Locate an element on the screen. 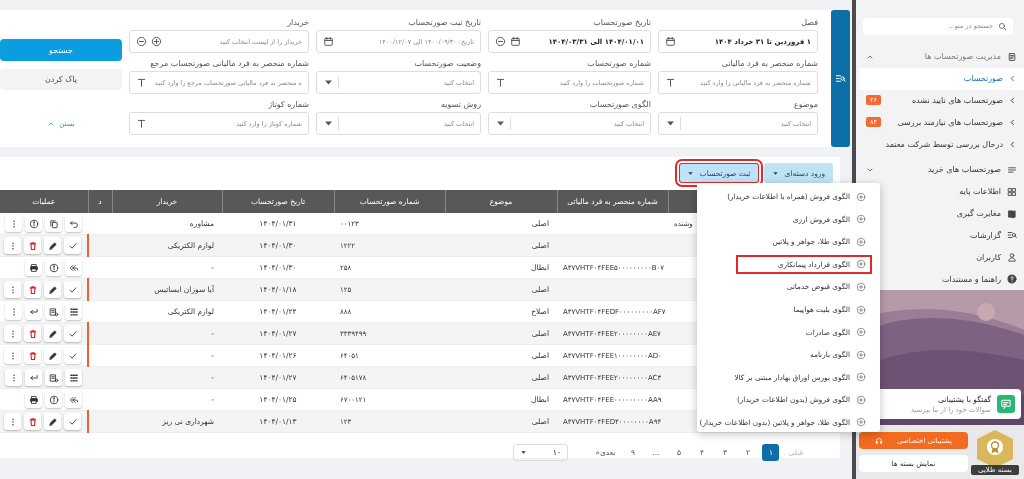 The height and width of the screenshot is (479, 1024). menu-item: صورتحساب های خرید is located at coordinates (940, 170).